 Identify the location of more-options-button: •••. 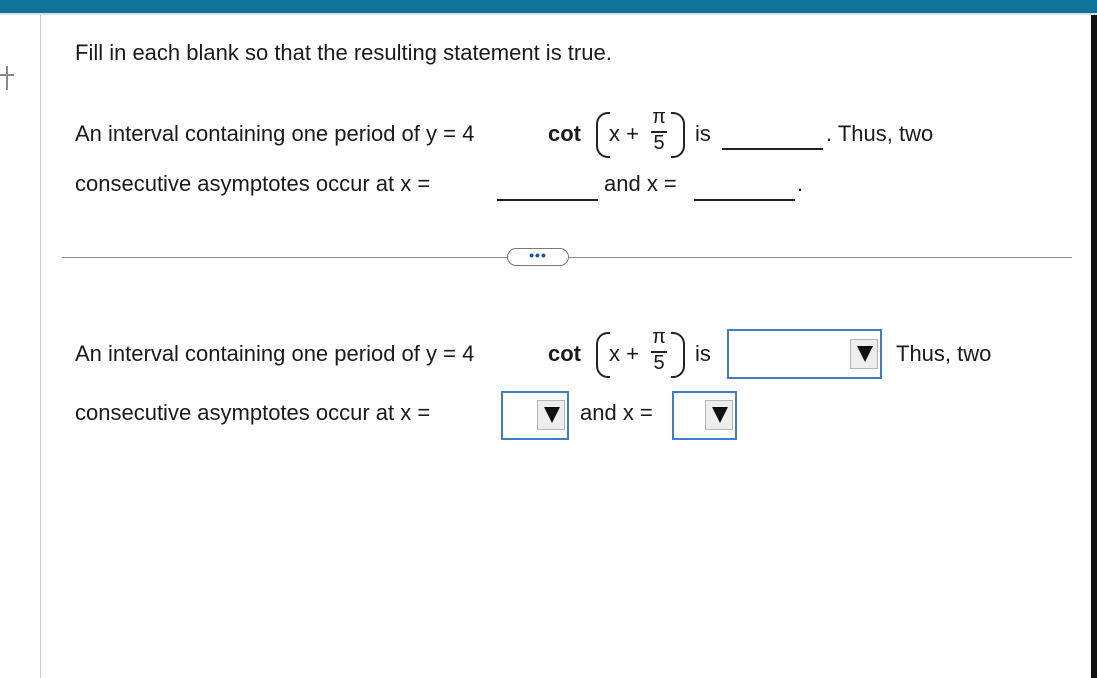
(538, 257).